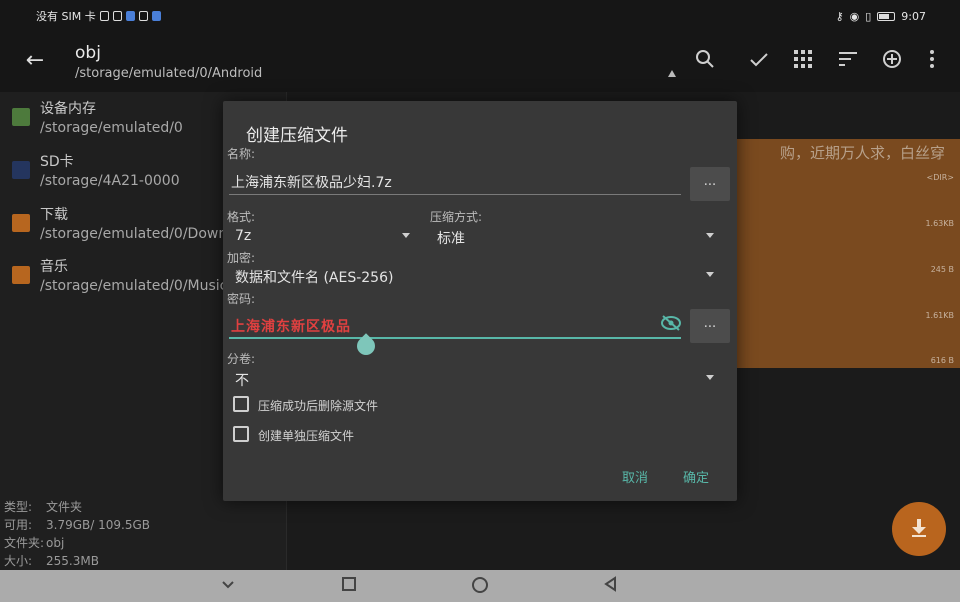  Describe the element at coordinates (57, 162) in the screenshot. I see `sidebar-item-name: SD卡` at that location.